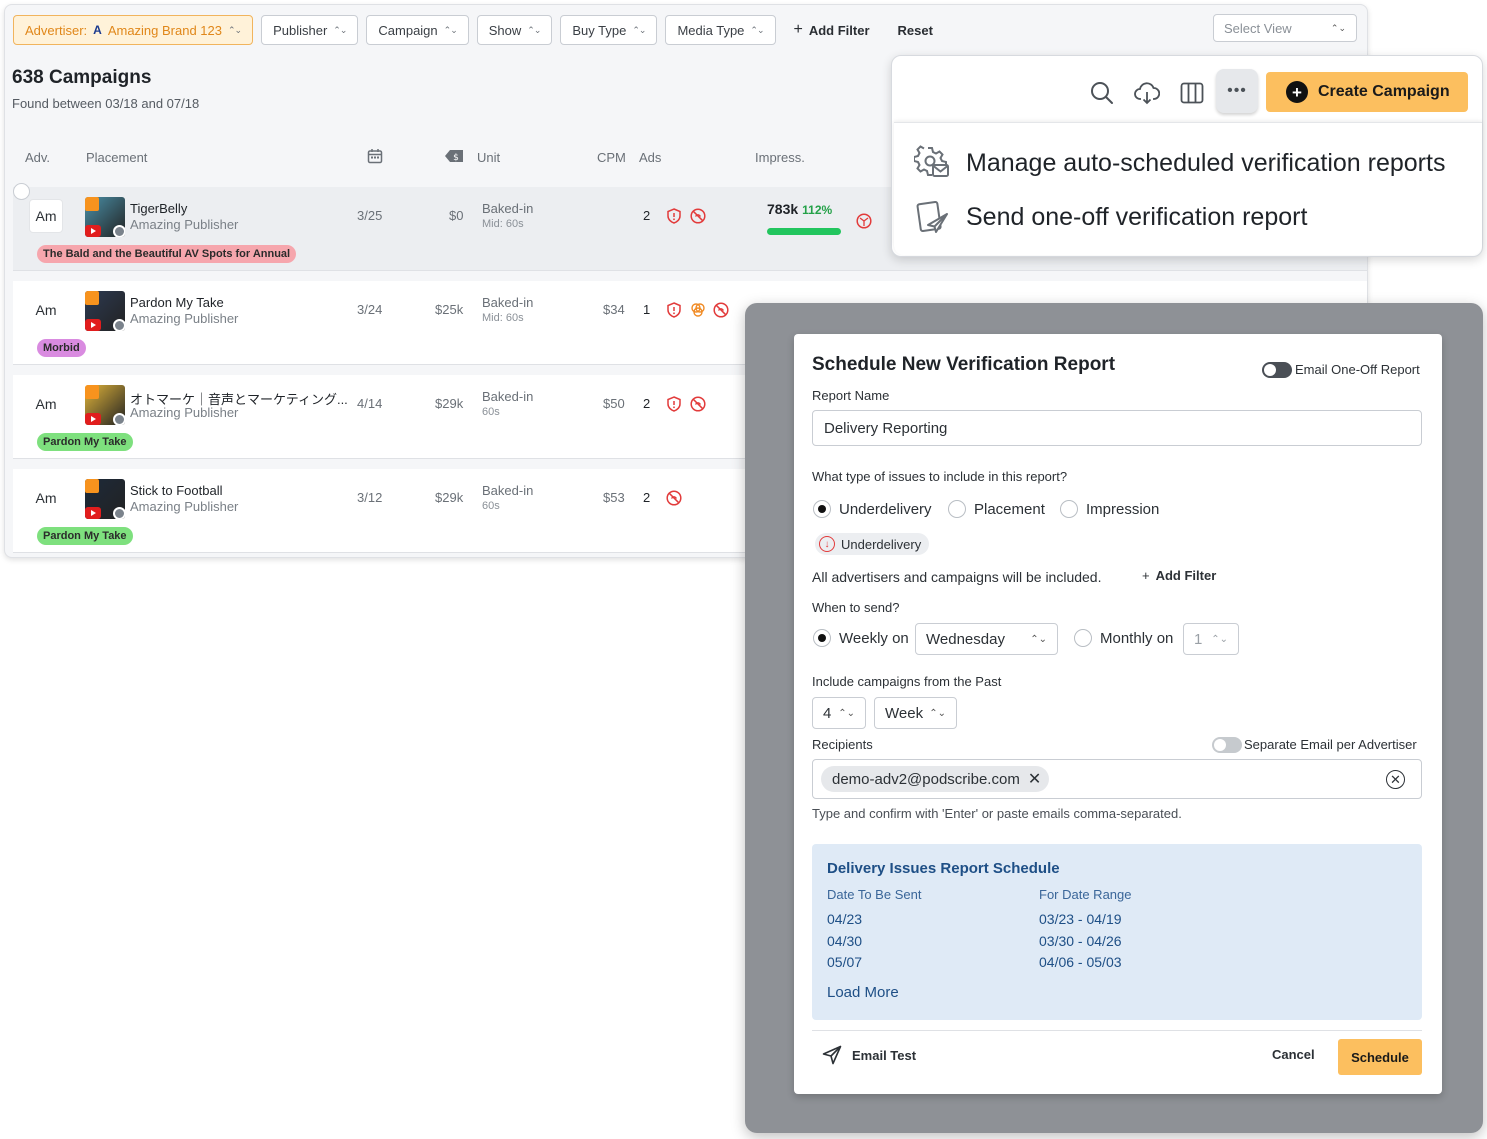 This screenshot has width=1487, height=1139. What do you see at coordinates (1380, 1057) in the screenshot?
I see `schedule-button: Schedule` at bounding box center [1380, 1057].